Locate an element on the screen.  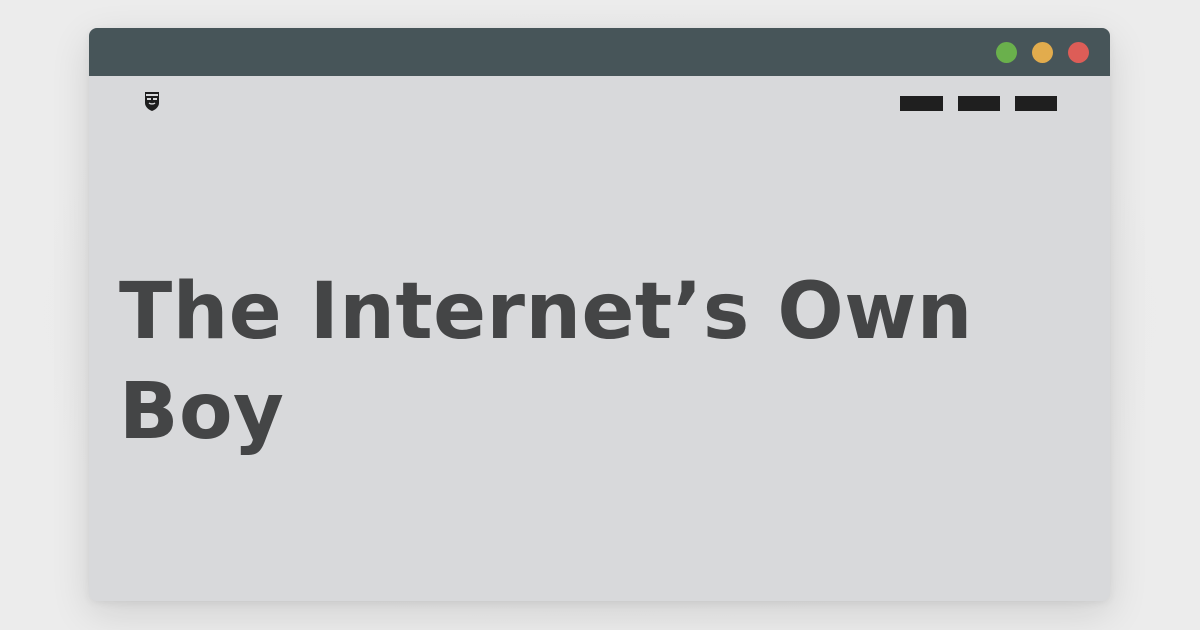
red-window-button is located at coordinates (1078, 52).